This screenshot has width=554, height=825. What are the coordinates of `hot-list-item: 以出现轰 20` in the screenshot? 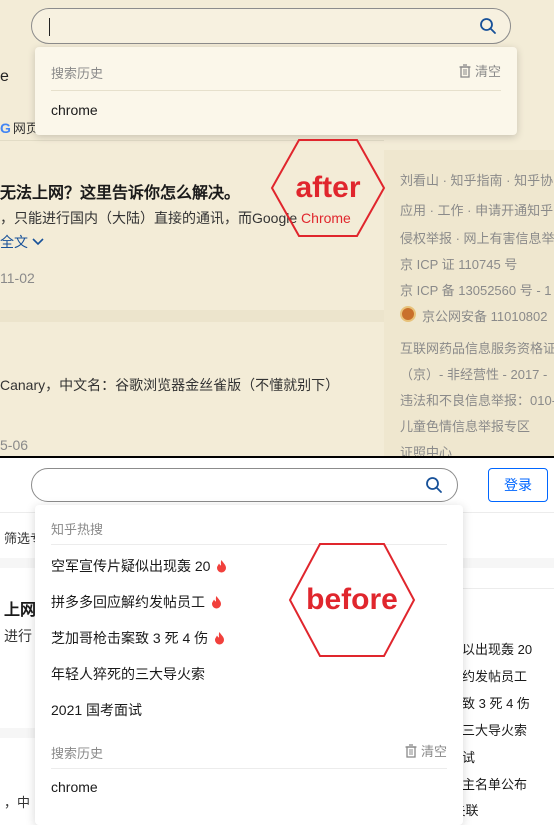 It's located at (497, 648).